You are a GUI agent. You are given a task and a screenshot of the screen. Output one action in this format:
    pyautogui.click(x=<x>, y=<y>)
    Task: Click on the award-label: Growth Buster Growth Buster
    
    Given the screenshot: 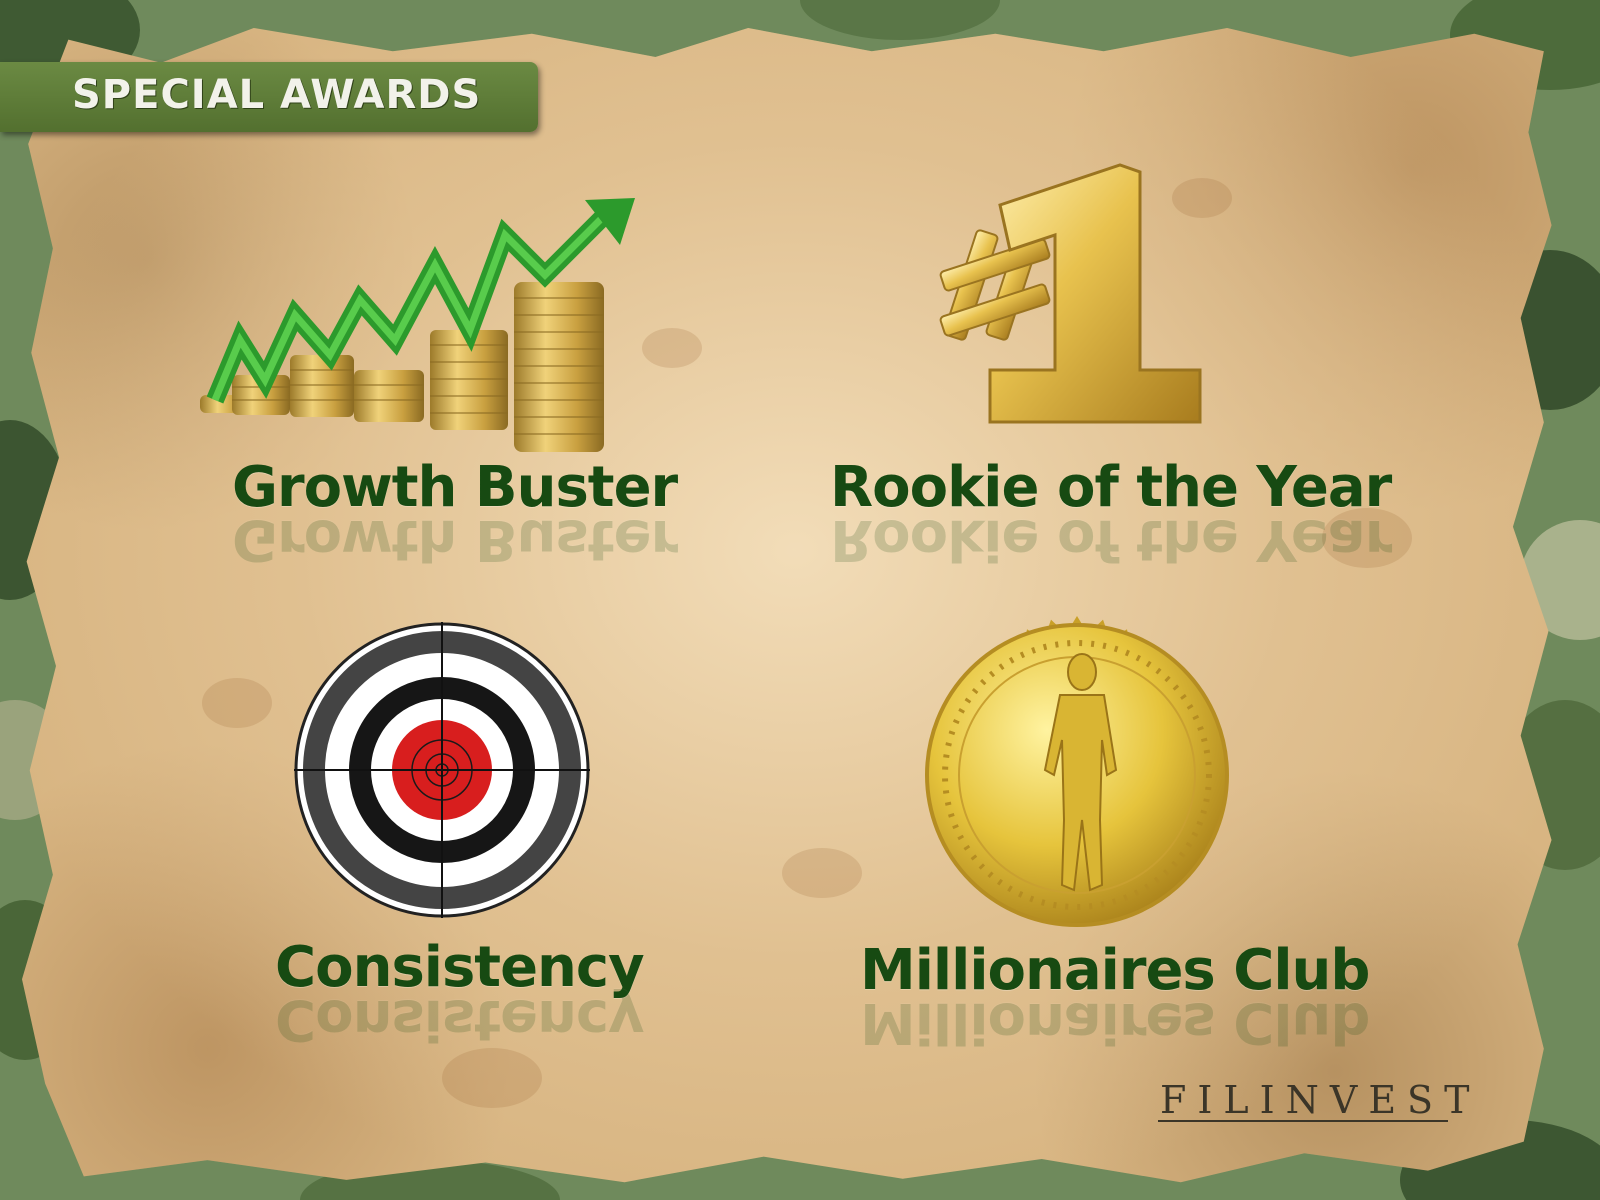 What is the action you would take?
    pyautogui.click(x=455, y=513)
    